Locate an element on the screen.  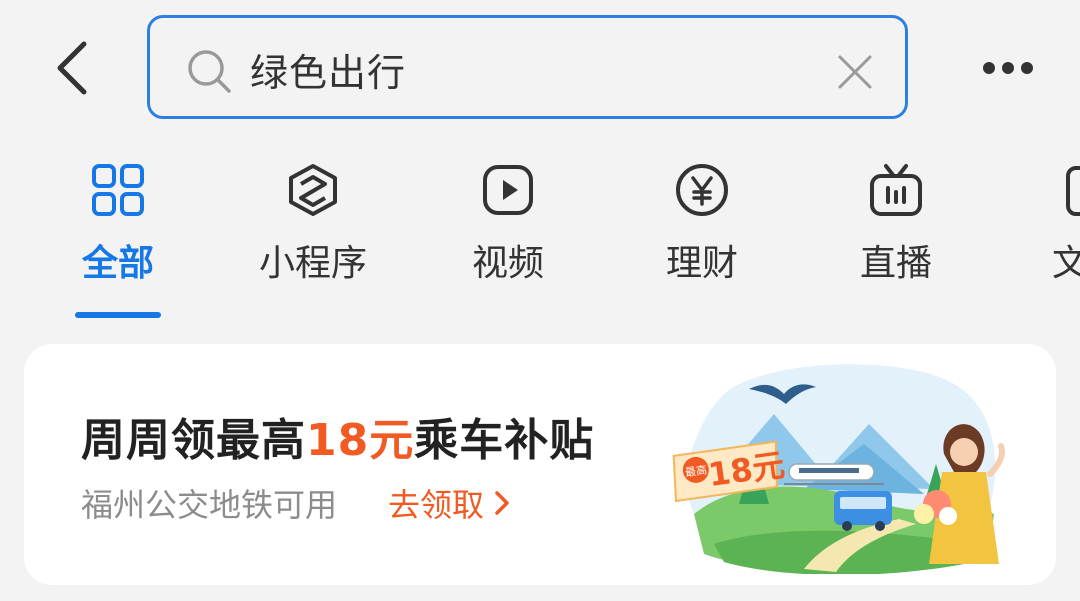
more-options-button is located at coordinates (1008, 68).